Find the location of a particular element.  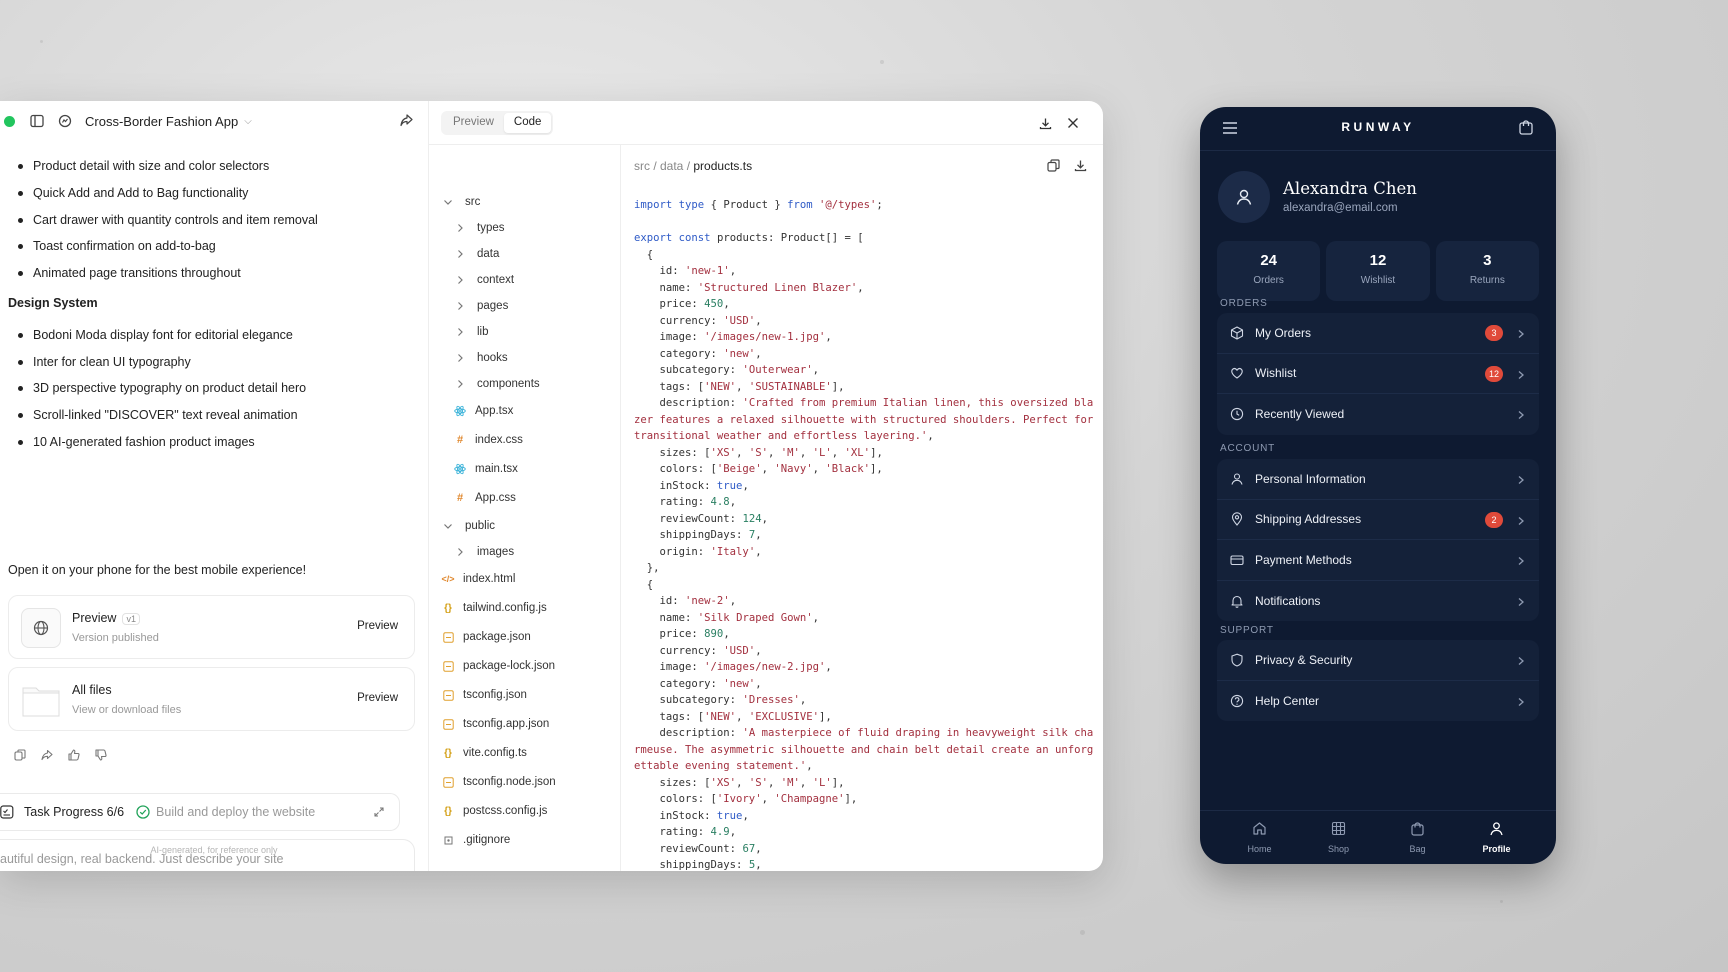

tab-bag: Bag is located at coordinates (1418, 837).